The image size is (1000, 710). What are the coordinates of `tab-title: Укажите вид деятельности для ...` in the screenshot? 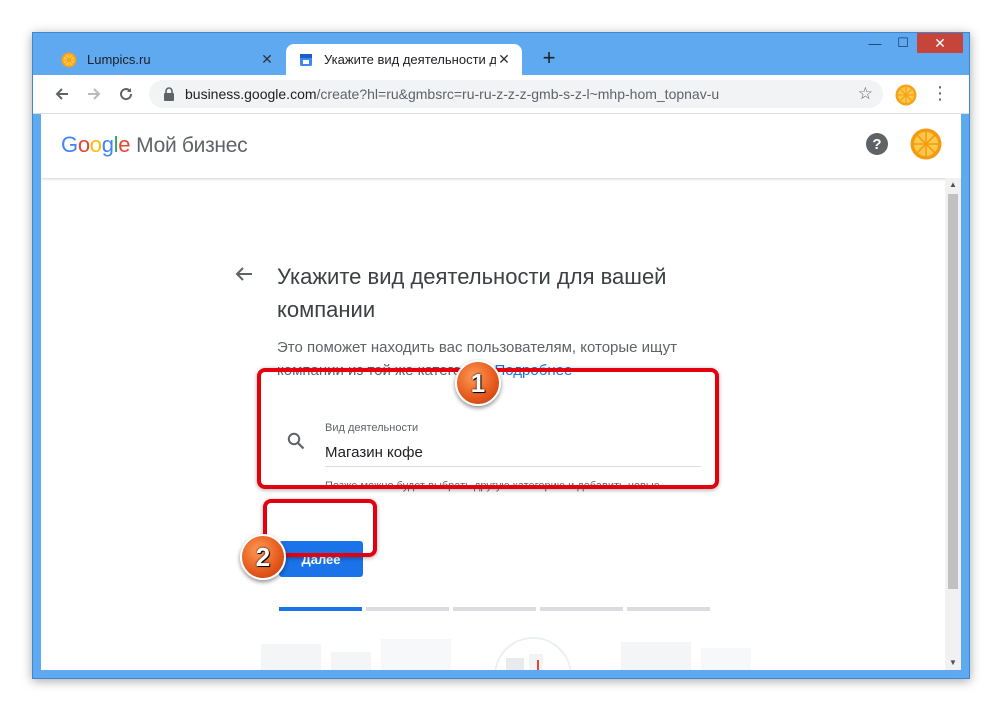 It's located at (410, 59).